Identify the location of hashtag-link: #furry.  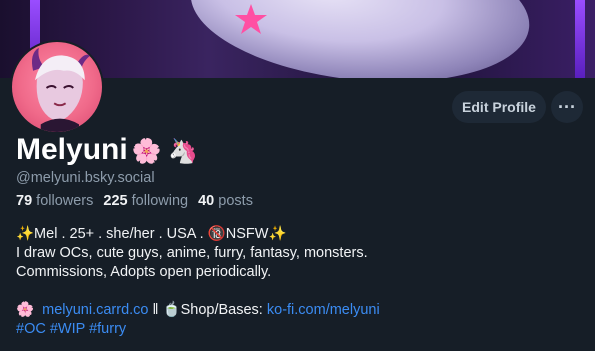
(107, 329).